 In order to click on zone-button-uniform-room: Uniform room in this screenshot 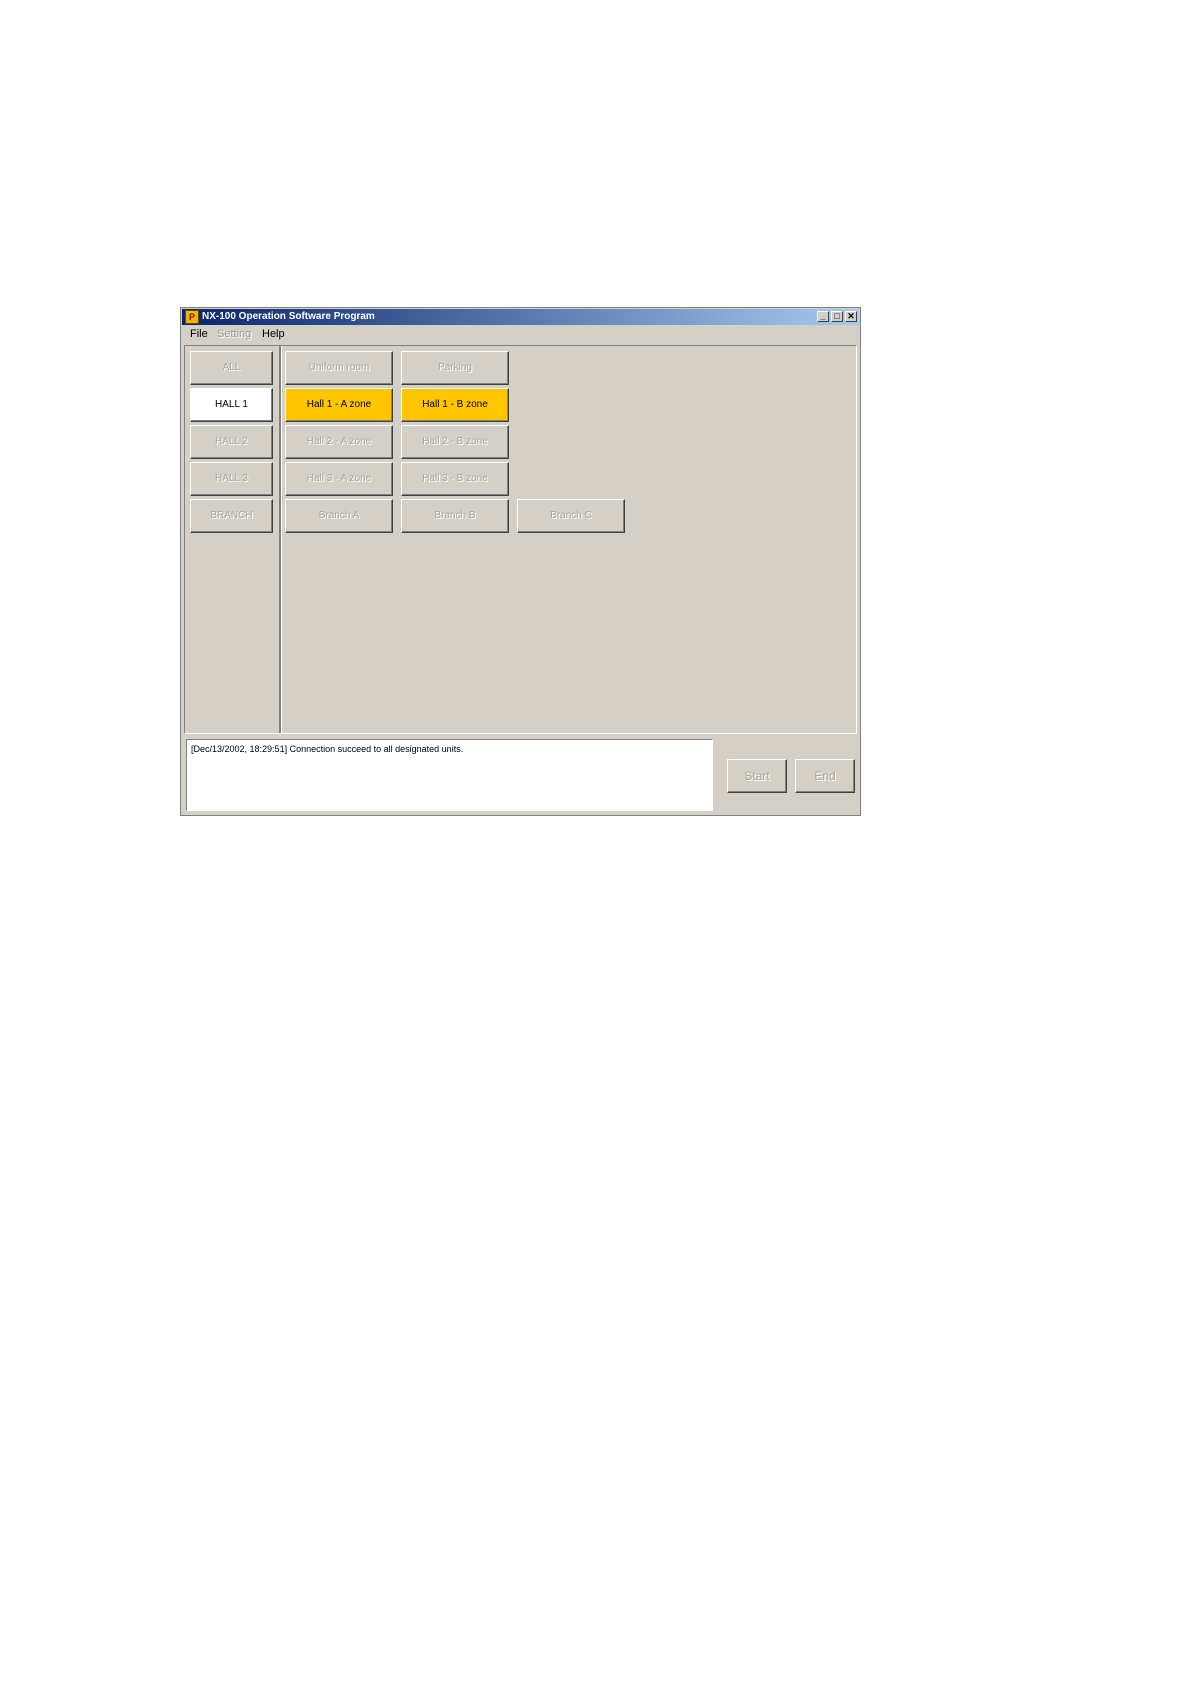, I will do `click(339, 368)`.